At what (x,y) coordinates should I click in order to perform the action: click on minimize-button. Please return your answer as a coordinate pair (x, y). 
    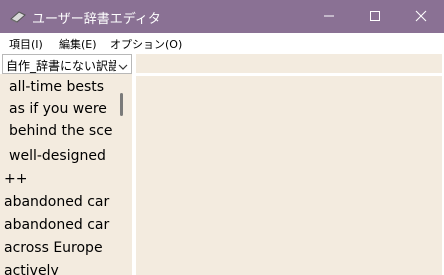
    Looking at the image, I should click on (329, 16).